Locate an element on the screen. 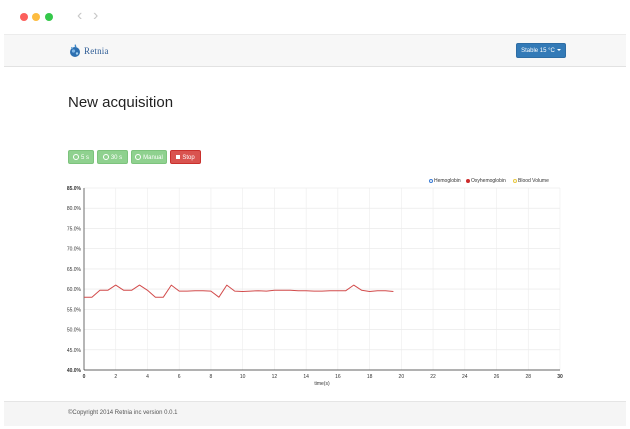 Image resolution: width=630 pixels, height=429 pixels. x-tick-label: 30 is located at coordinates (560, 377).